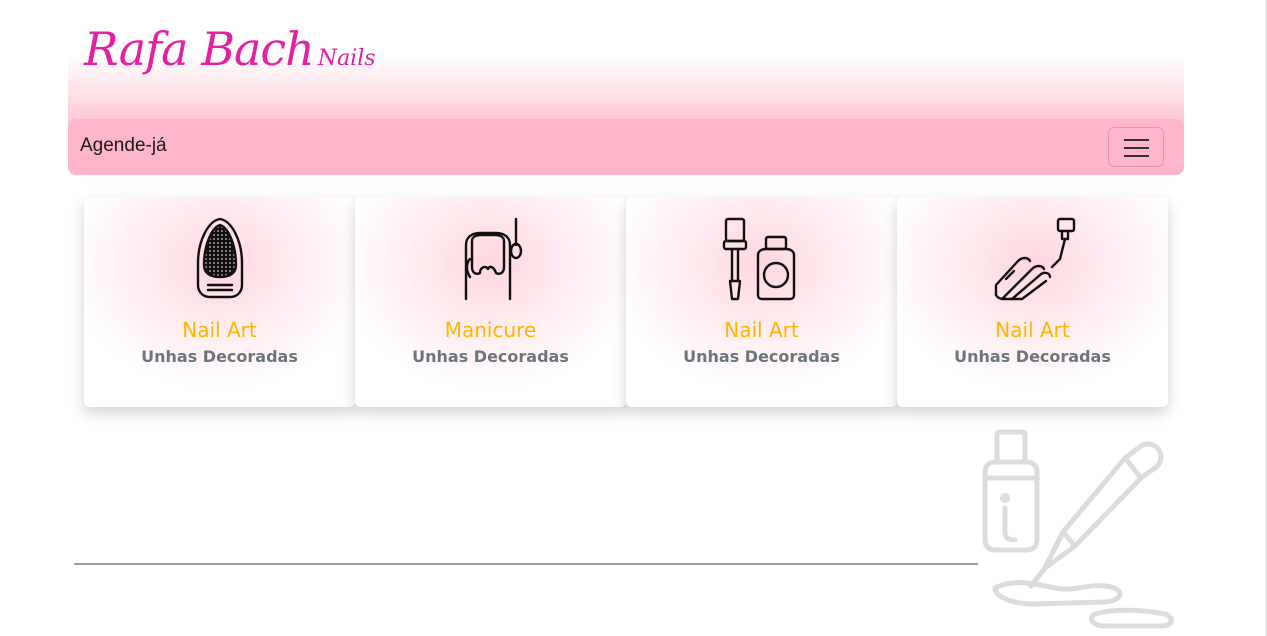 The height and width of the screenshot is (636, 1267). I want to click on nav-link-agende: Agende-já, so click(123, 146).